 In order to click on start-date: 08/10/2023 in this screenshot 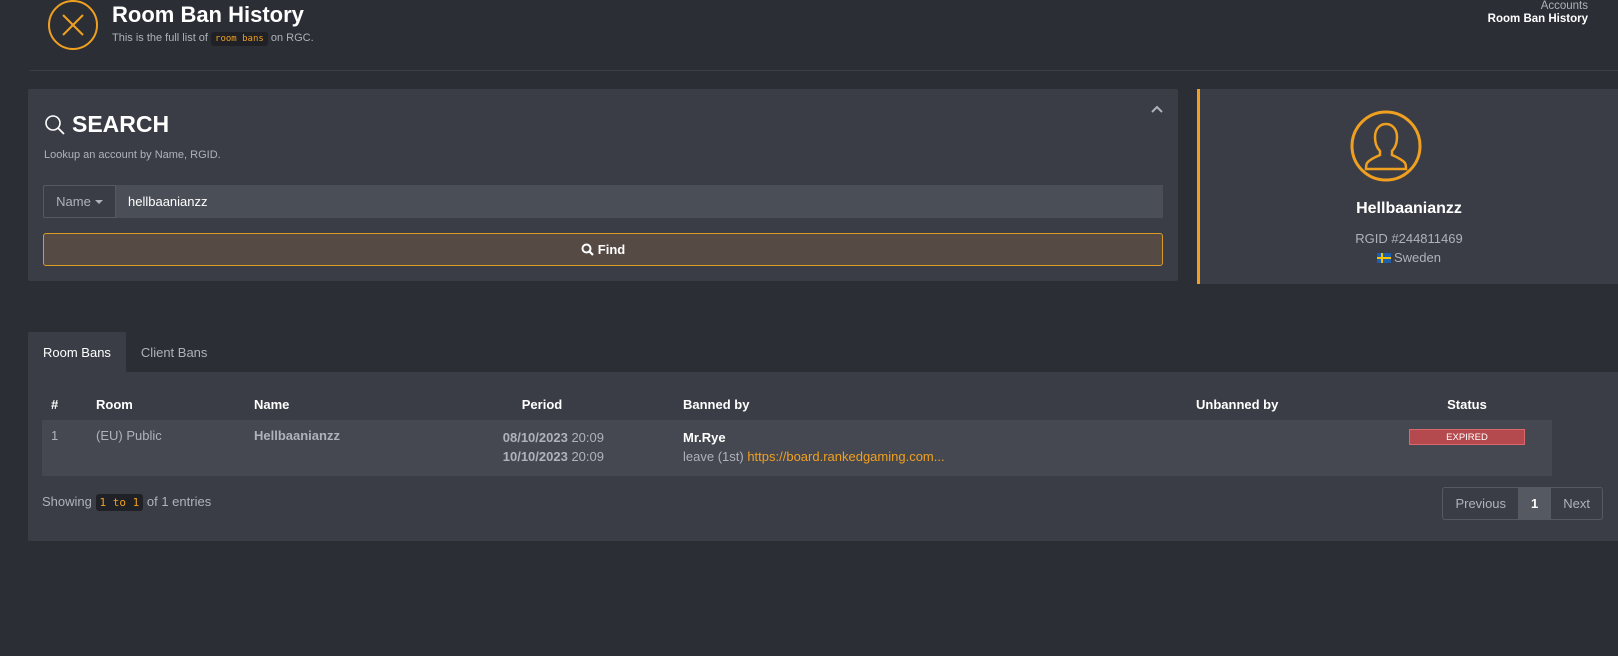, I will do `click(535, 437)`.